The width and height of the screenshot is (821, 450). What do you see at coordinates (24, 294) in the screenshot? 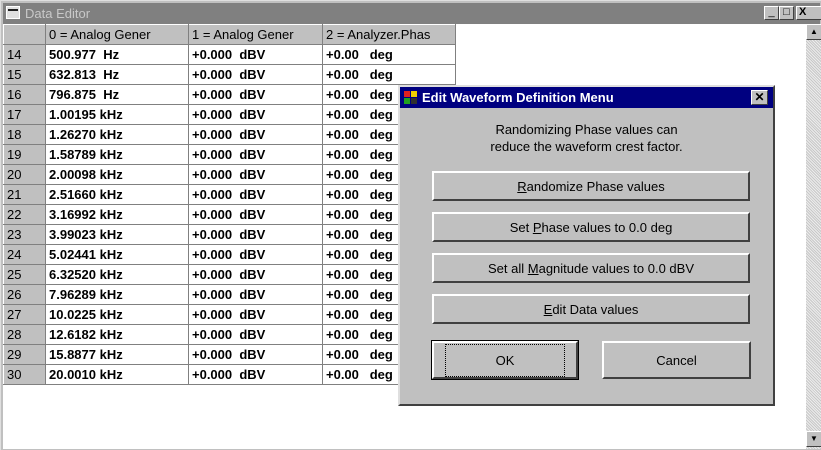
I see `row-number: 26` at bounding box center [24, 294].